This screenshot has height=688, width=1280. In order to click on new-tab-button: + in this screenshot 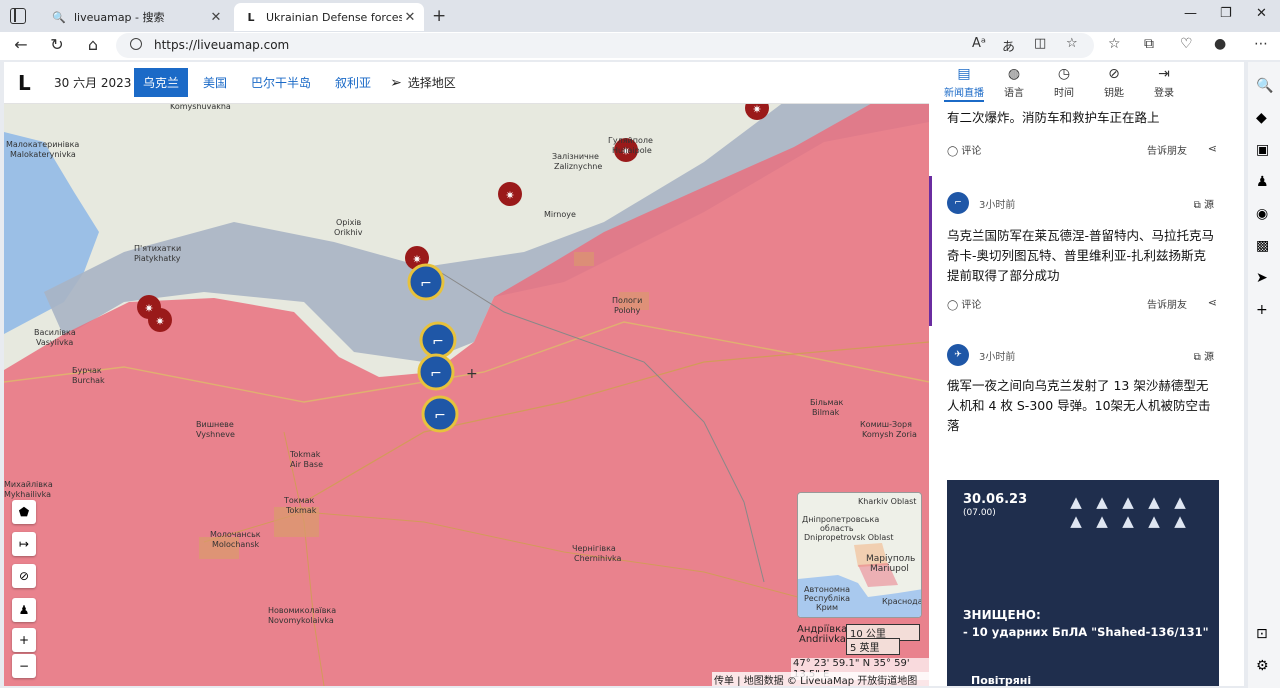, I will do `click(439, 16)`.